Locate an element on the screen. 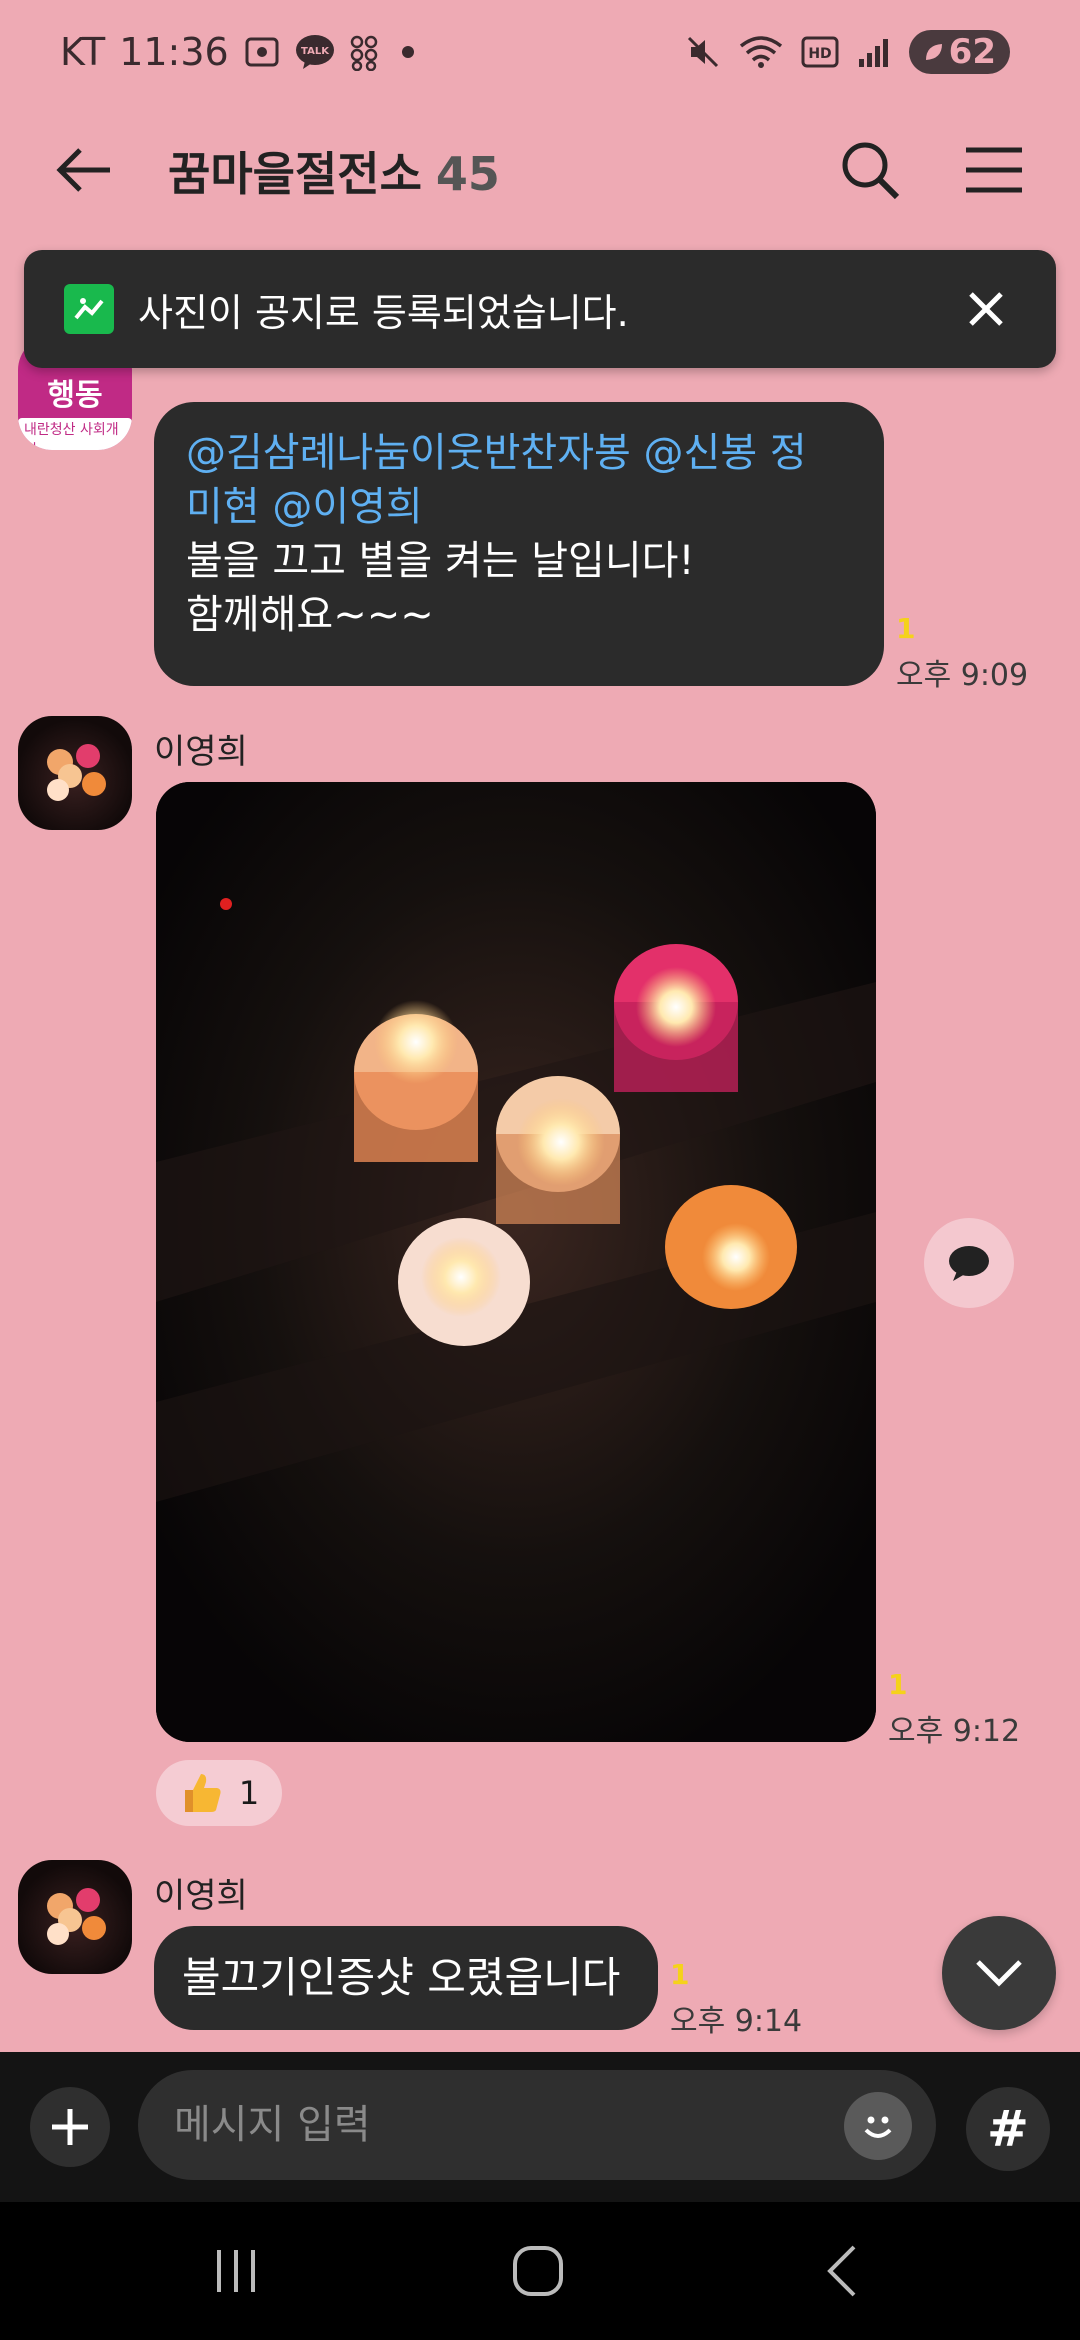  nav-back-icon is located at coordinates (841, 2271).